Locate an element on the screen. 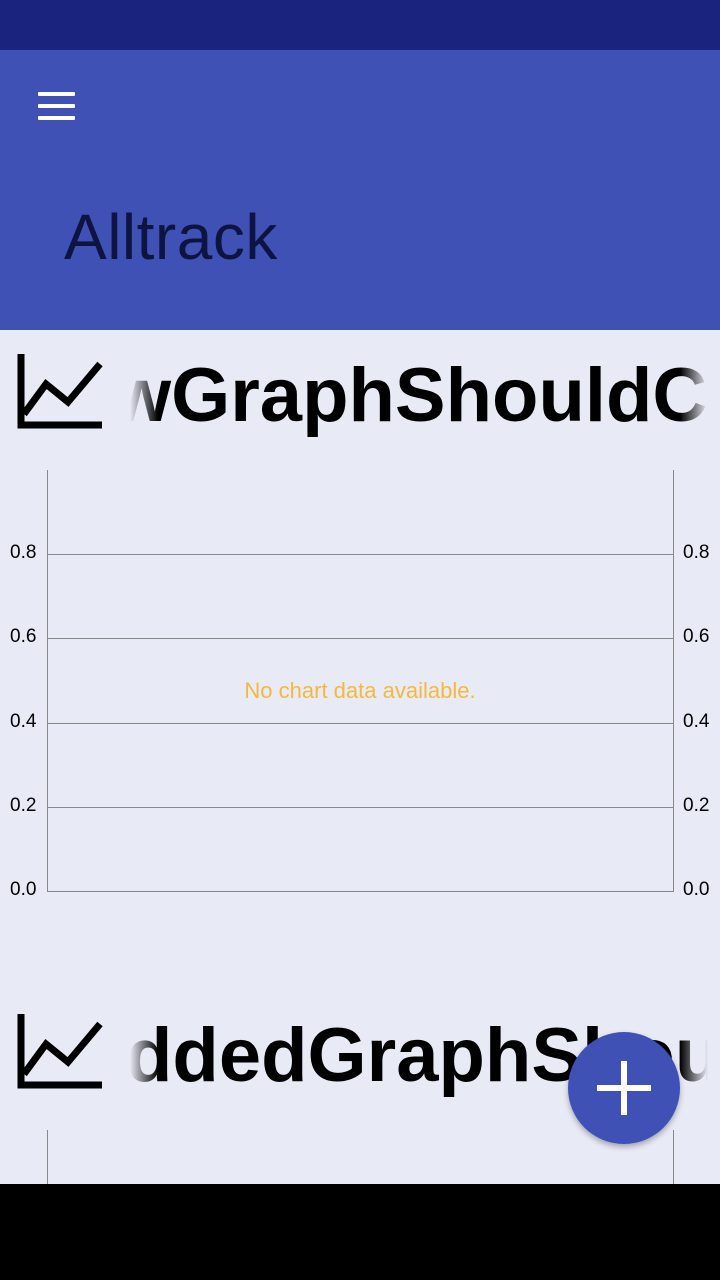 The image size is (720, 1280). menu-button is located at coordinates (56, 106).